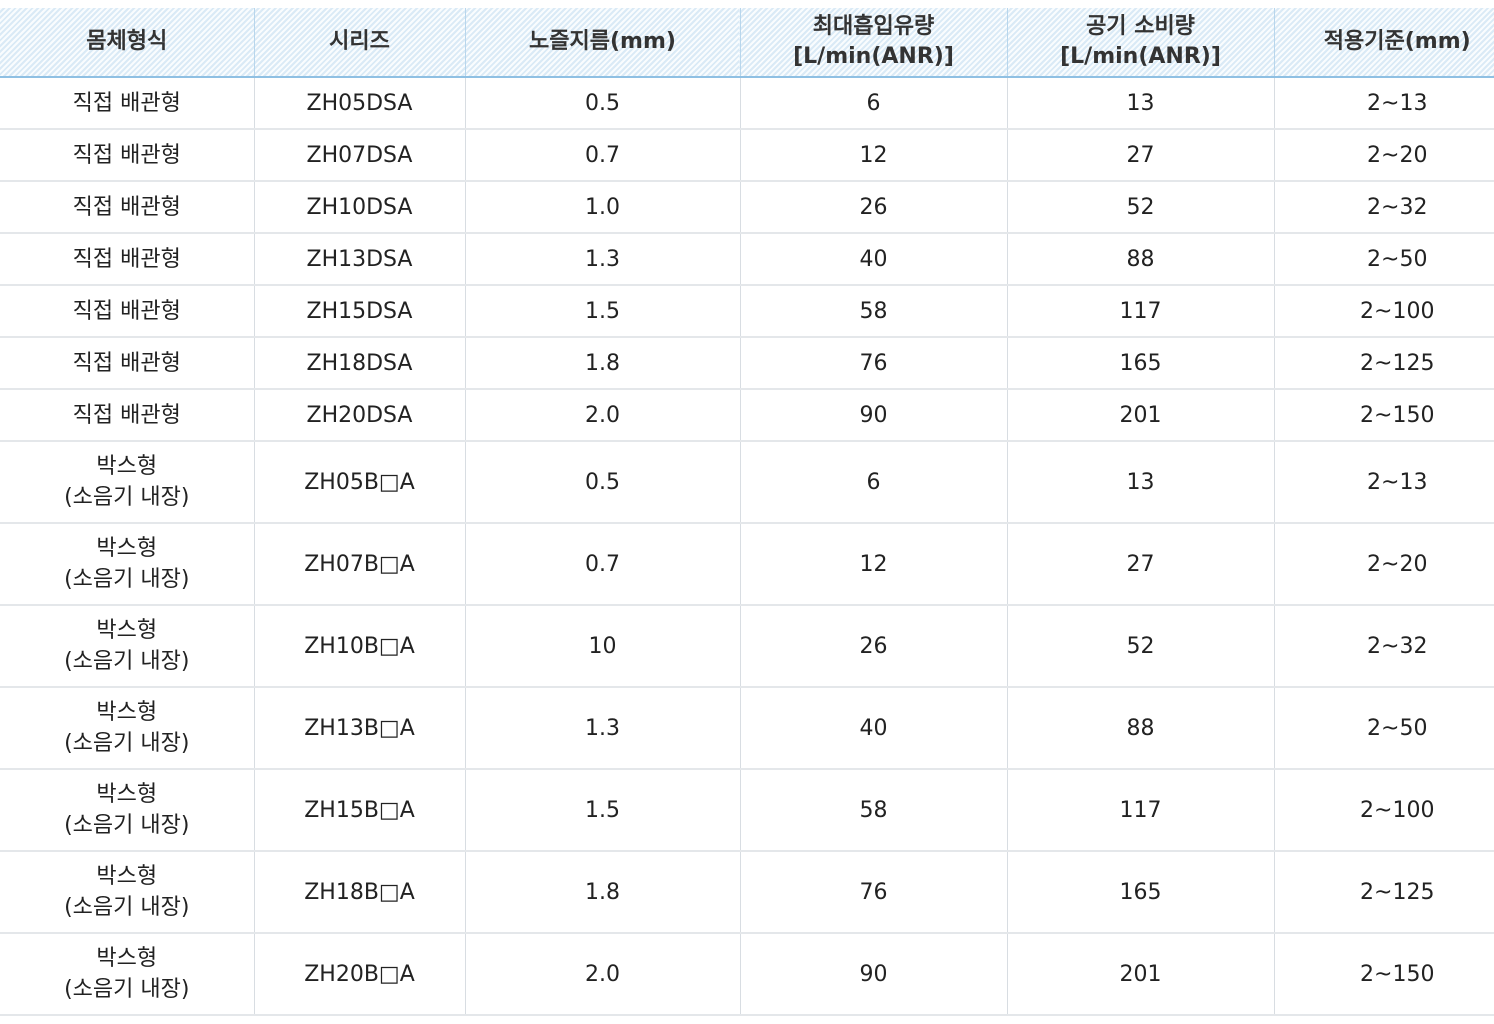  I want to click on air-consumption-cell: 165, so click(1141, 363).